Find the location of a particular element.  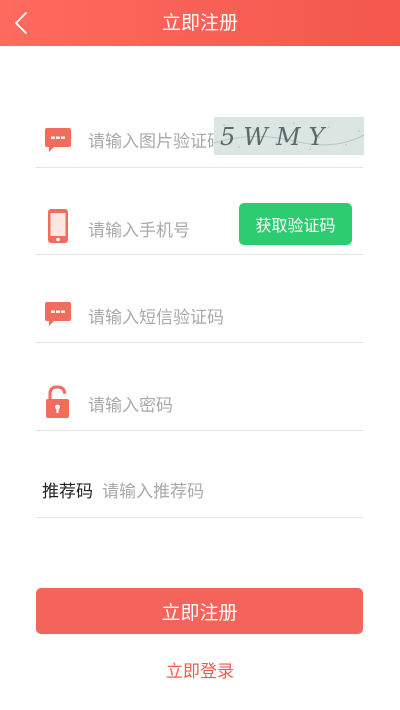

get-code-button: 获取验证码 is located at coordinates (295, 224).